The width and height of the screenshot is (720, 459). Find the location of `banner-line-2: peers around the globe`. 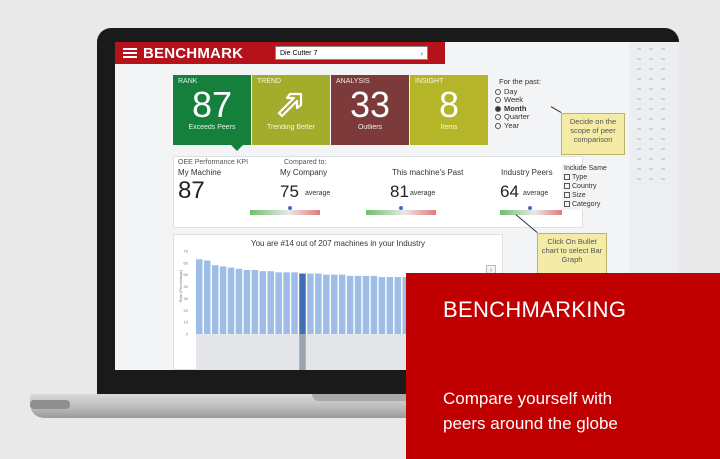

banner-line-2: peers around the globe is located at coordinates (530, 423).